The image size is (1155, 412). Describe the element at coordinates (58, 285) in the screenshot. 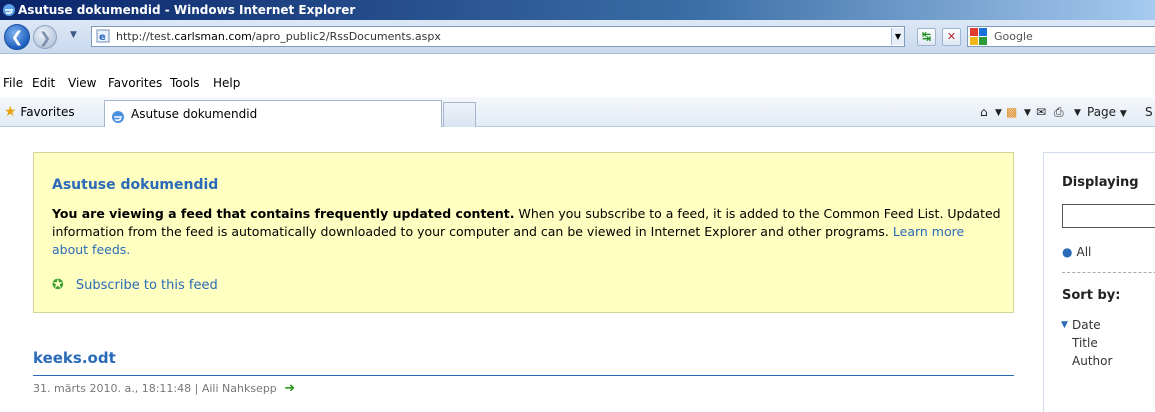

I see `subscribe-star-icon: ✪` at that location.